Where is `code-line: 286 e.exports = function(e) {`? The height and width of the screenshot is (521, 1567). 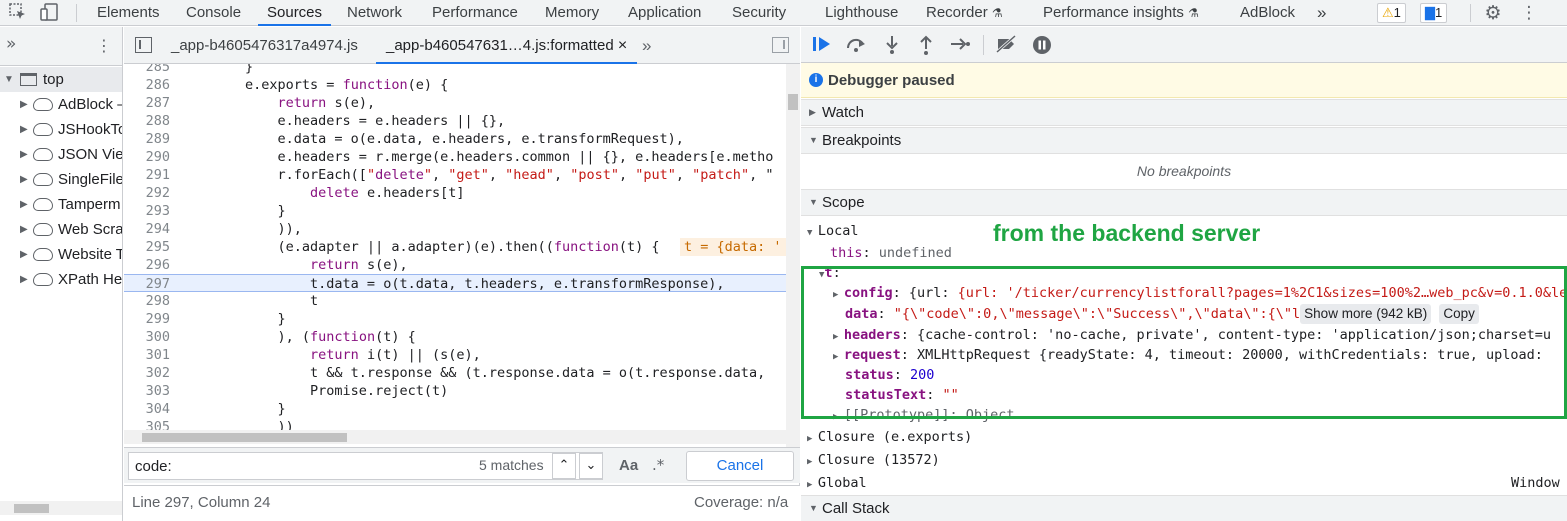
code-line: 286 e.exports = function(e) { is located at coordinates (455, 85).